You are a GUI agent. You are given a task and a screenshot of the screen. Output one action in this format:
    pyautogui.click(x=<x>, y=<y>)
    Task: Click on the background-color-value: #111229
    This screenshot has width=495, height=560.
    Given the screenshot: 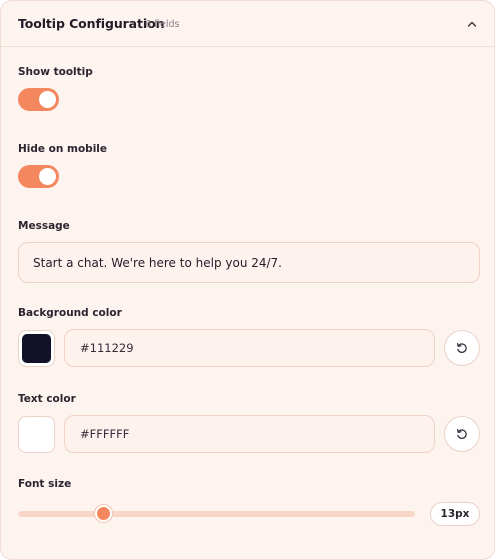 What is the action you would take?
    pyautogui.click(x=107, y=348)
    